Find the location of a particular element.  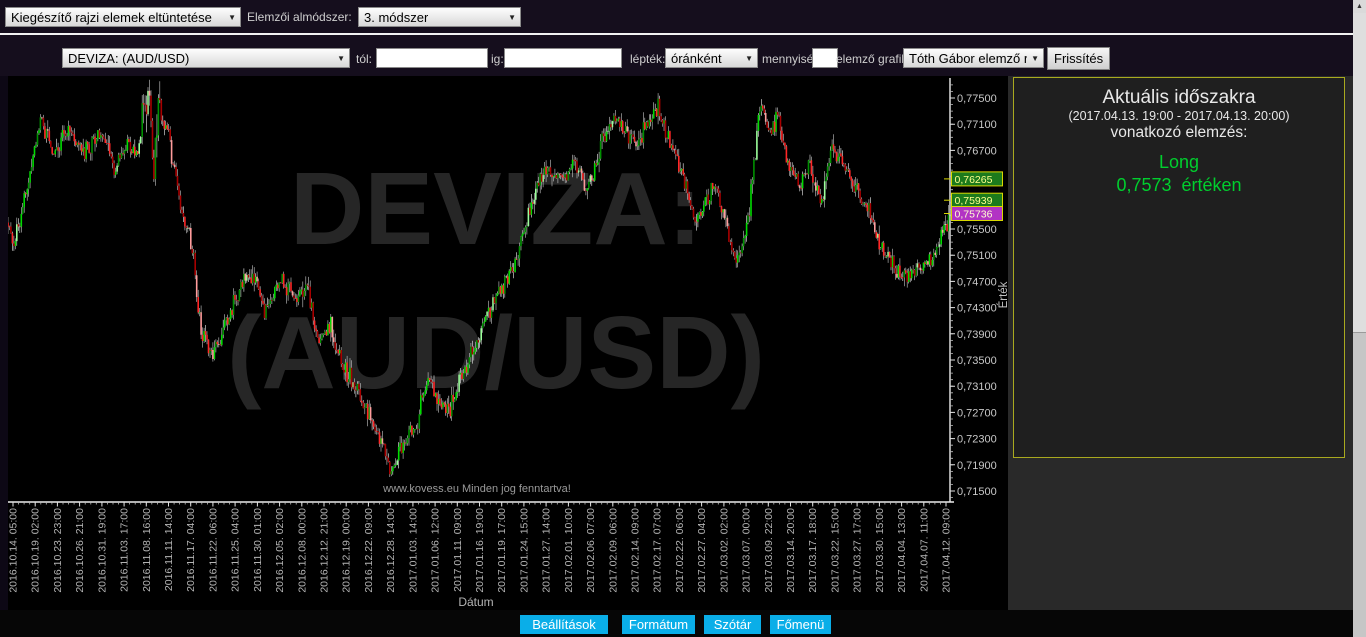

x-tick-label: 2017.03.17. 18:00 is located at coordinates (813, 550).